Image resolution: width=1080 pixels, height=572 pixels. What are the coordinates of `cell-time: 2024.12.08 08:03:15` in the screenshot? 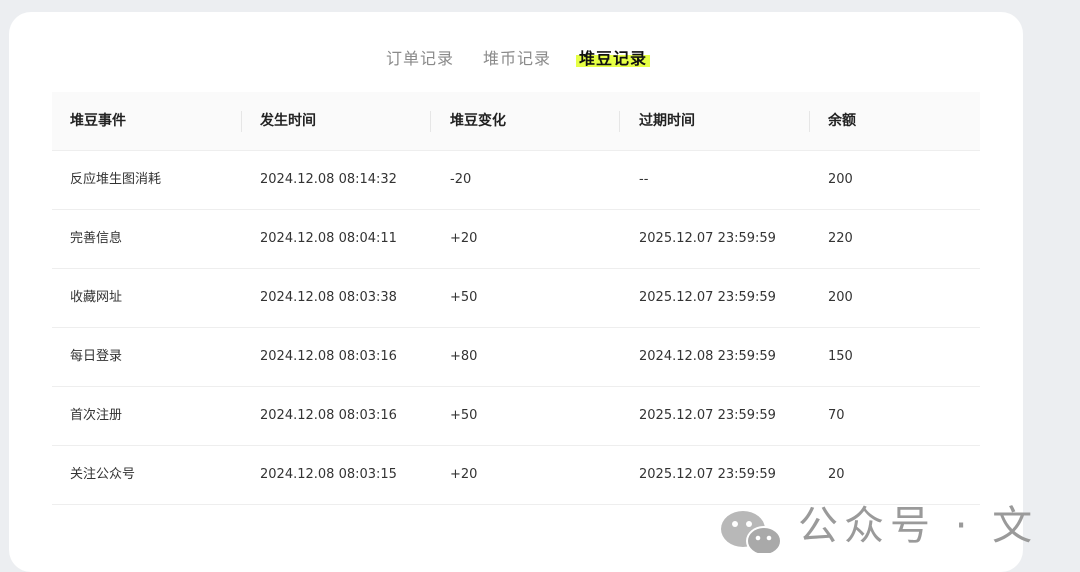 It's located at (328, 474).